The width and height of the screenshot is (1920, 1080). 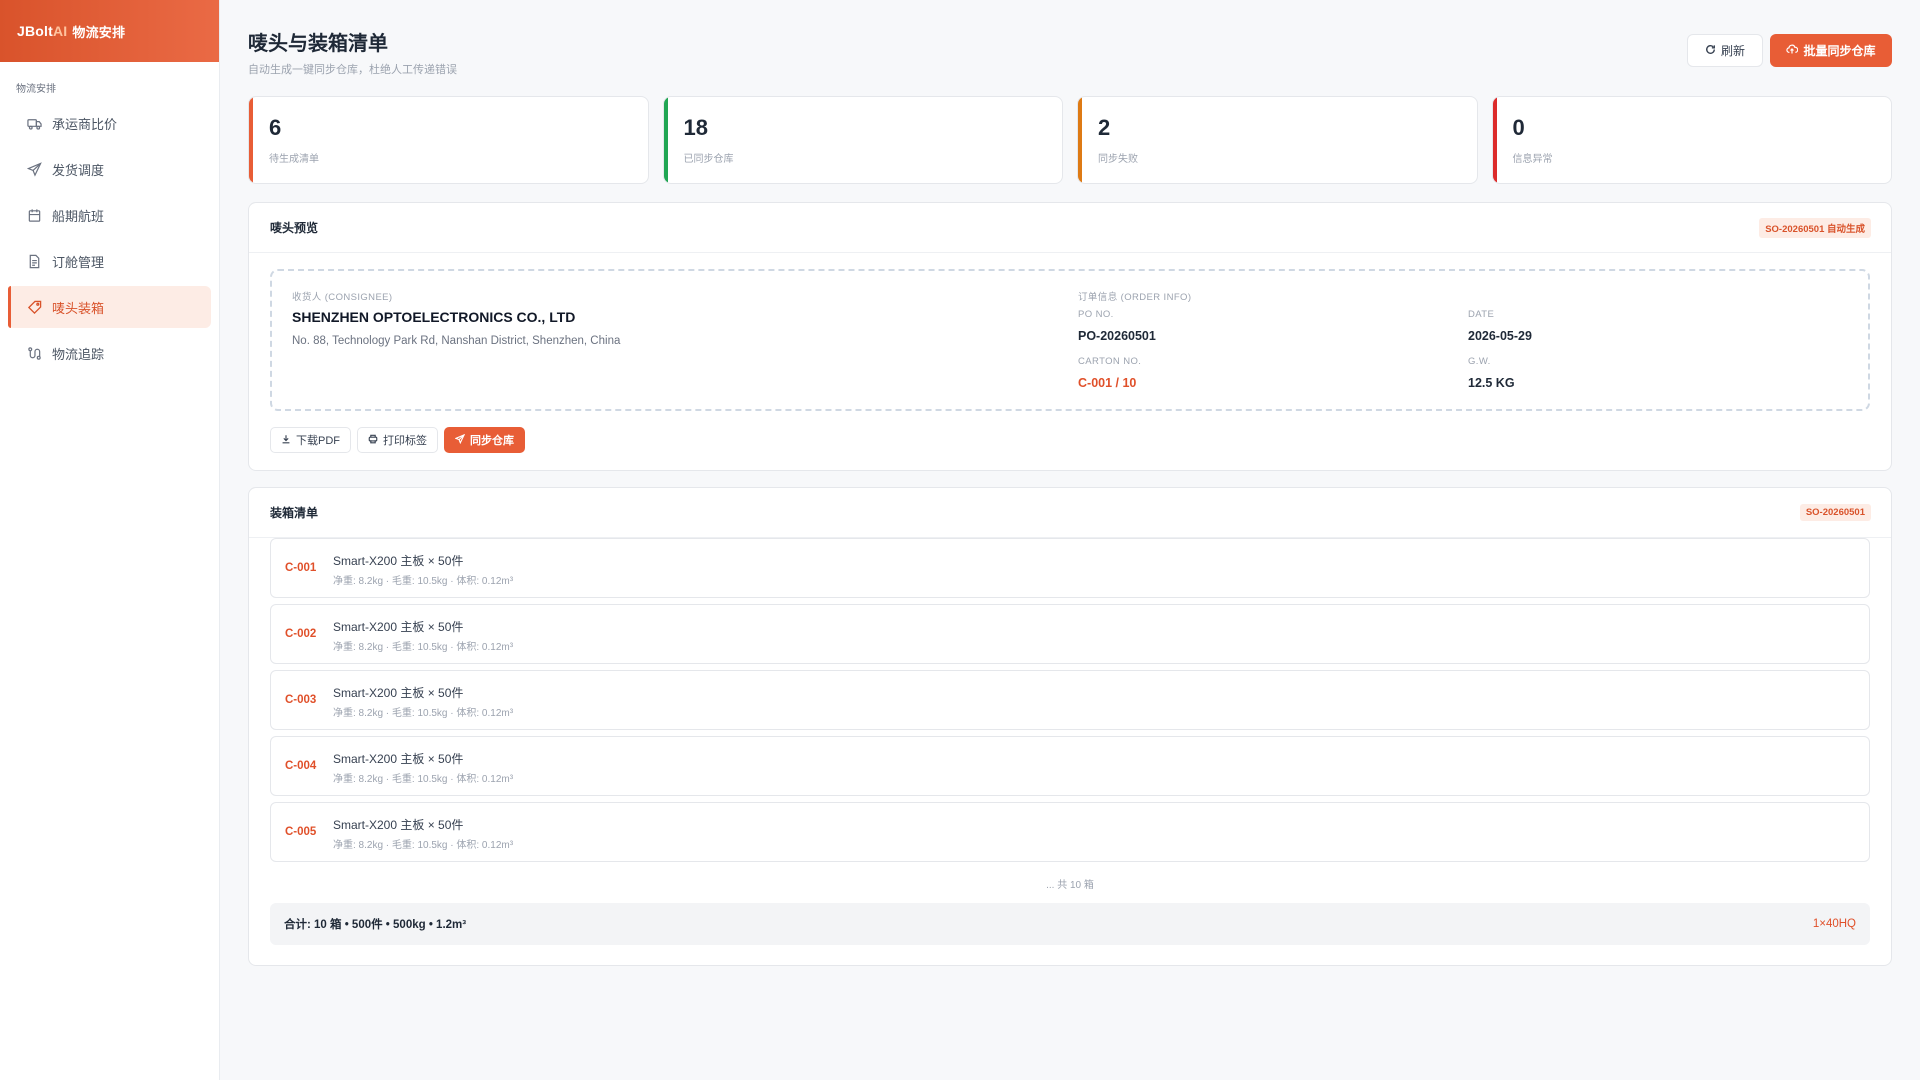 I want to click on carton-code: C-002, so click(x=301, y=634).